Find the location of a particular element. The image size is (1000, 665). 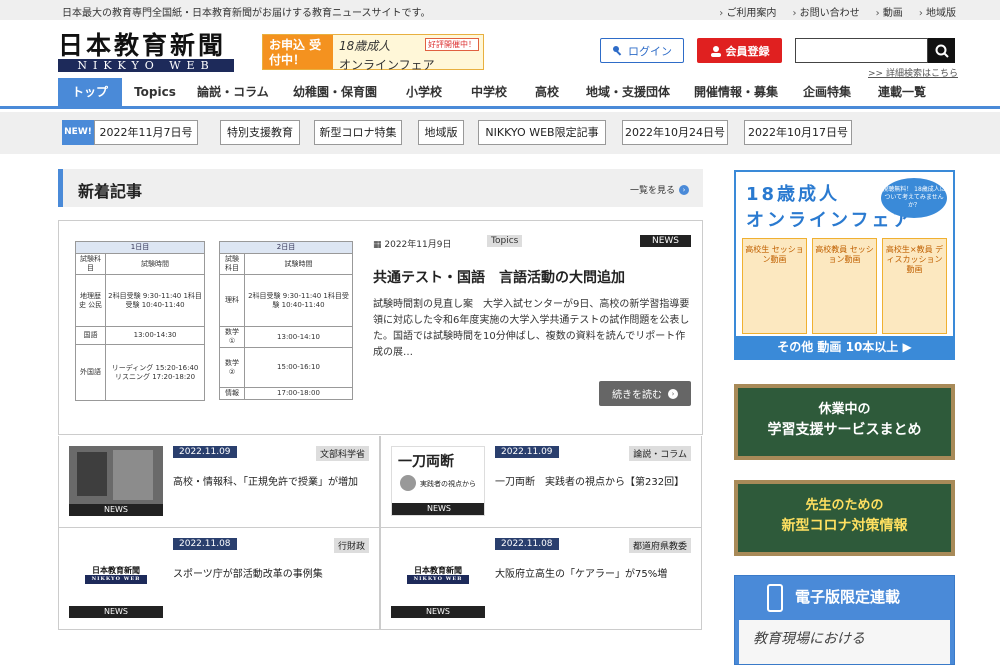

new-badge: NEW! is located at coordinates (78, 132).